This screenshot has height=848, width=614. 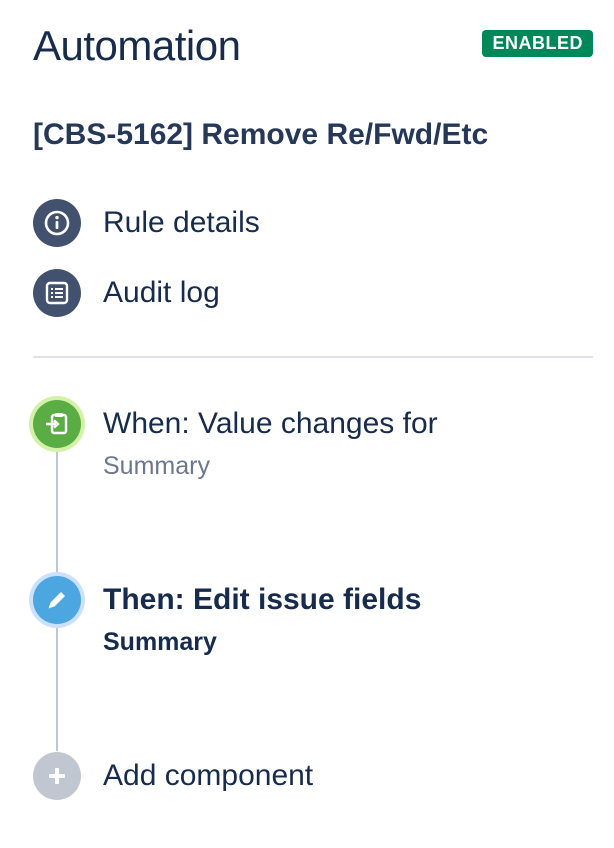 I want to click on trigger-title: When: Value changes for, so click(x=270, y=424).